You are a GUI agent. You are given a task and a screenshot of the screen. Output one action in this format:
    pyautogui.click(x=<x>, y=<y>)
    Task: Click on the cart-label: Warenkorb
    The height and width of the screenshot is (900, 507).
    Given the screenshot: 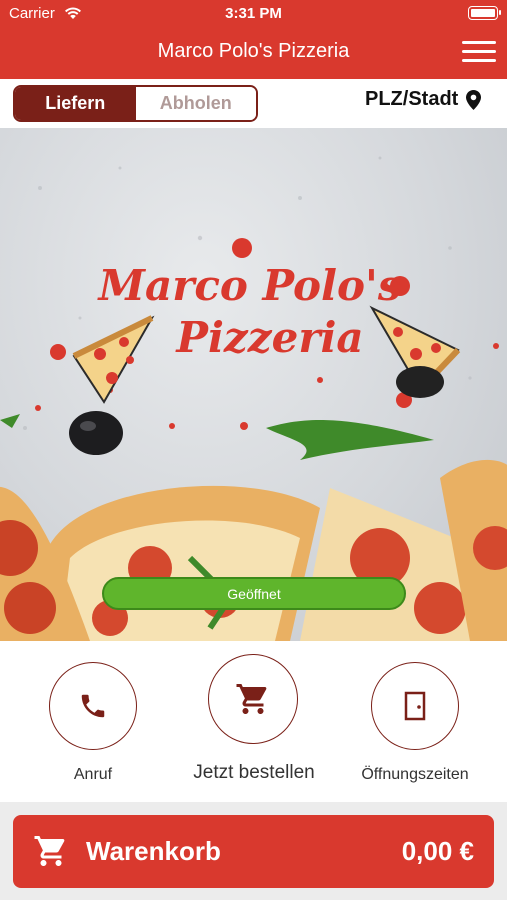 What is the action you would take?
    pyautogui.click(x=153, y=851)
    